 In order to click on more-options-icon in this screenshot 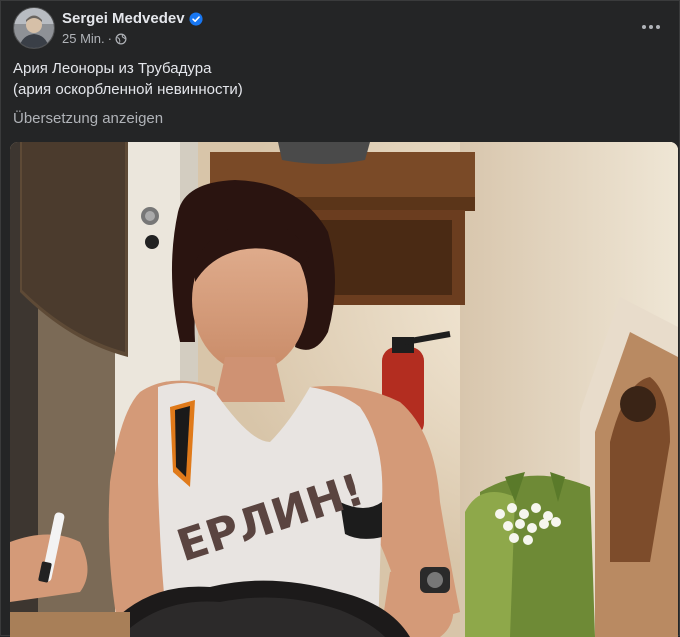, I will do `click(651, 27)`.